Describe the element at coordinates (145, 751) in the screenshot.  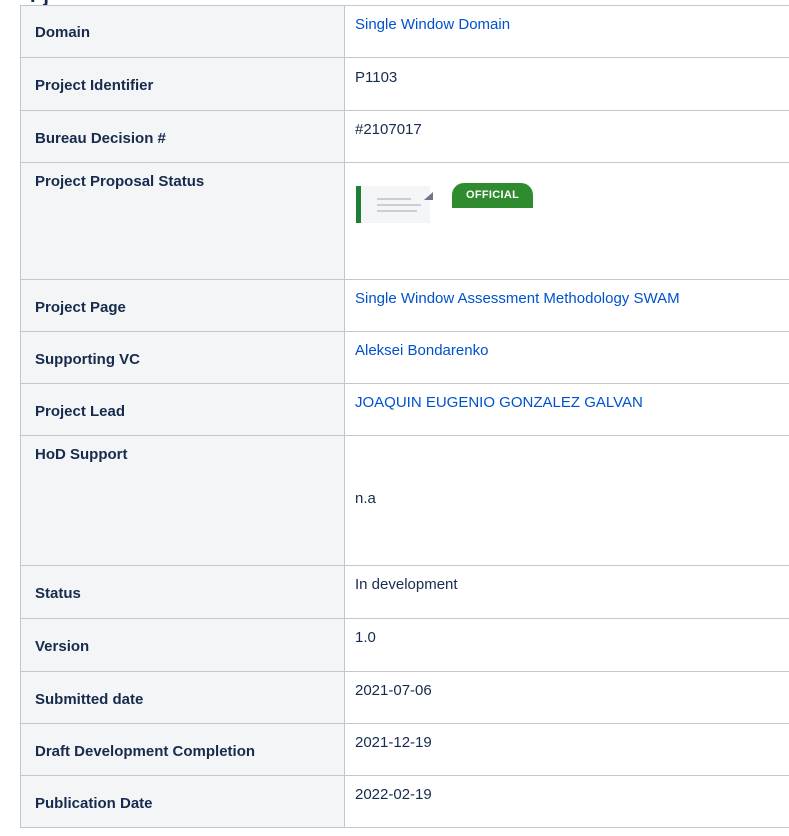
I see `row-label-text: Draft Development Completion` at that location.